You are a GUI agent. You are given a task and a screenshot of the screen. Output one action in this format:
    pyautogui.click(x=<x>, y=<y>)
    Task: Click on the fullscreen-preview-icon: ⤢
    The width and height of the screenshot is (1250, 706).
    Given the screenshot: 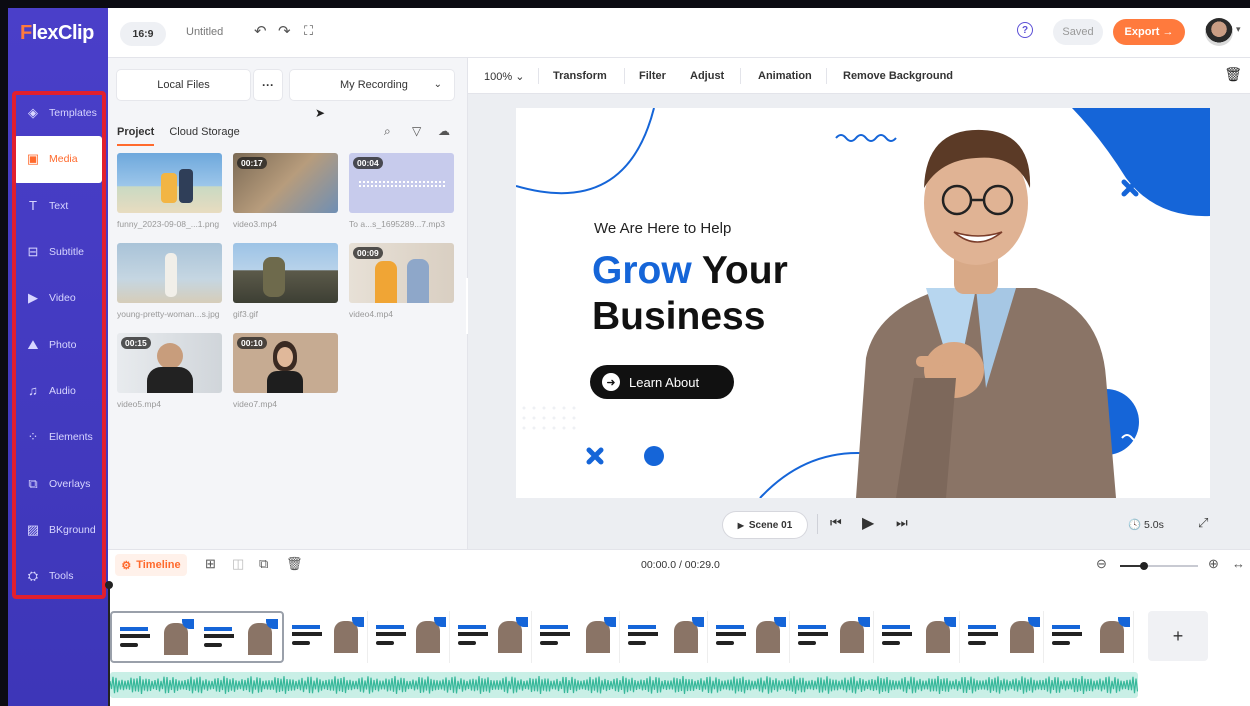 What is the action you would take?
    pyautogui.click(x=1203, y=523)
    